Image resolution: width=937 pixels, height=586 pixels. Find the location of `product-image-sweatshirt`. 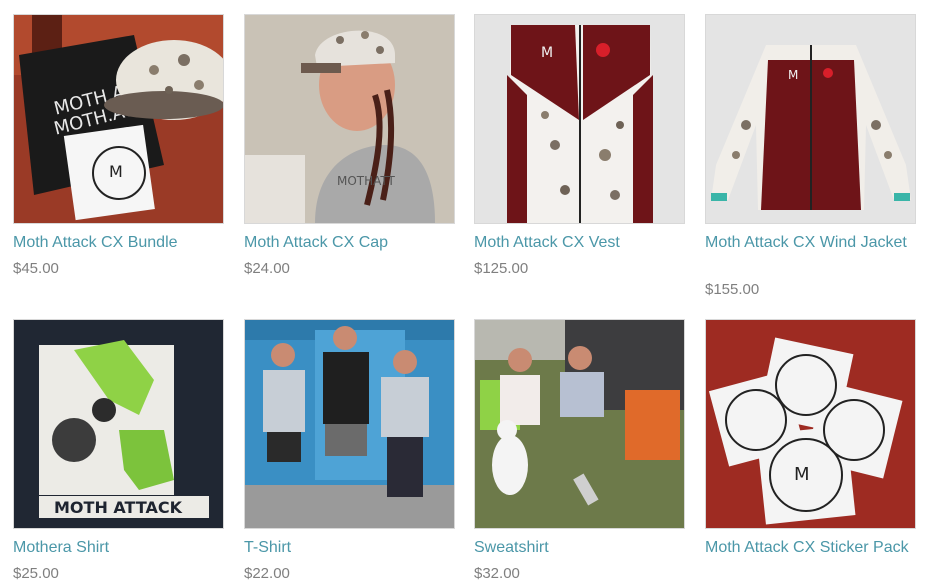

product-image-sweatshirt is located at coordinates (579, 424).